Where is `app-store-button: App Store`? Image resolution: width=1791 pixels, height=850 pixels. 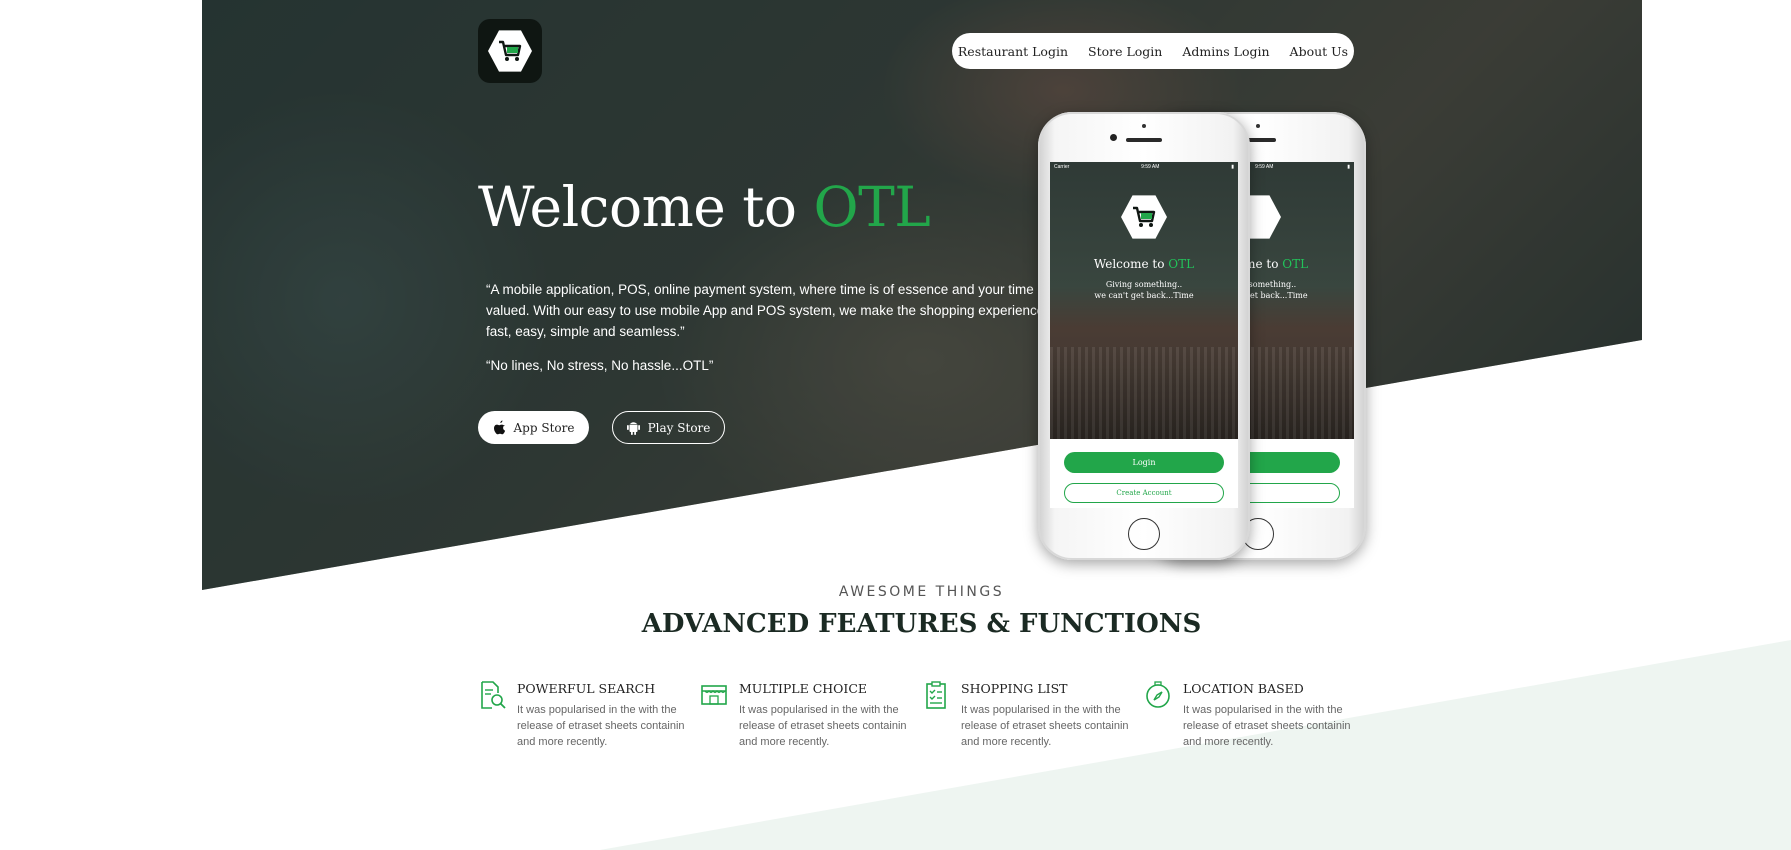 app-store-button: App Store is located at coordinates (533, 427).